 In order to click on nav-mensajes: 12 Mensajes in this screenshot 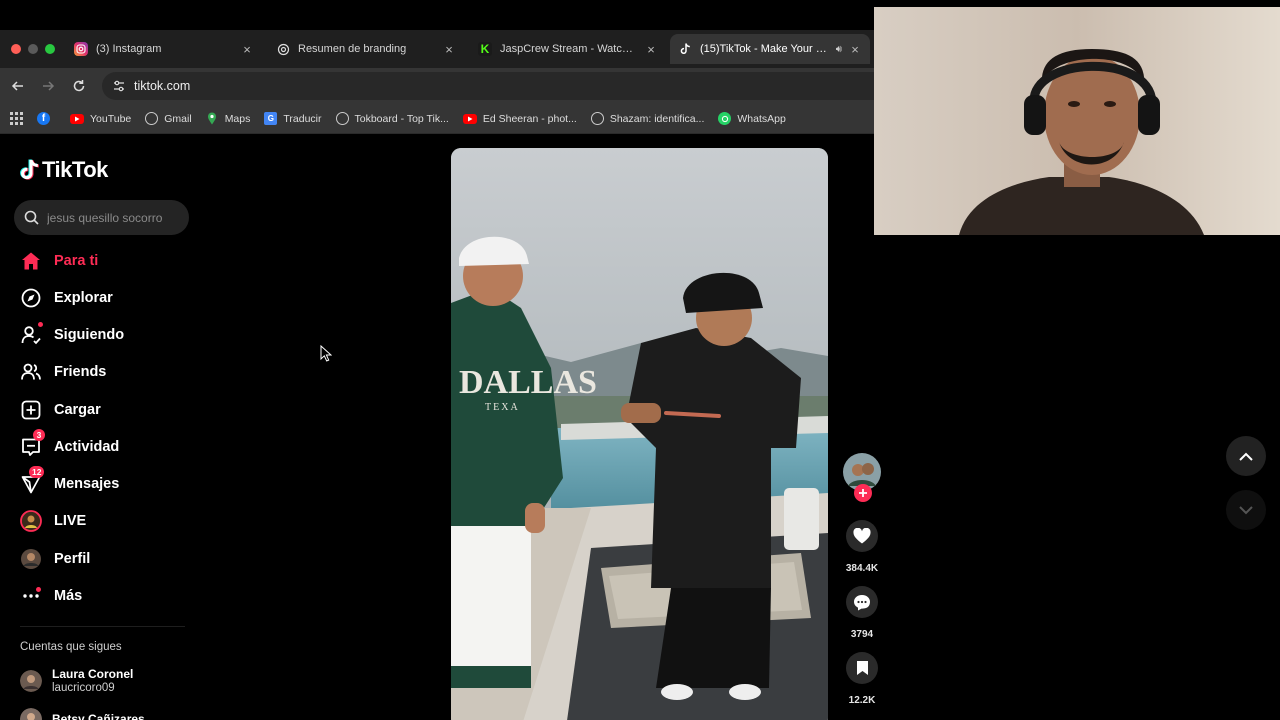, I will do `click(70, 482)`.